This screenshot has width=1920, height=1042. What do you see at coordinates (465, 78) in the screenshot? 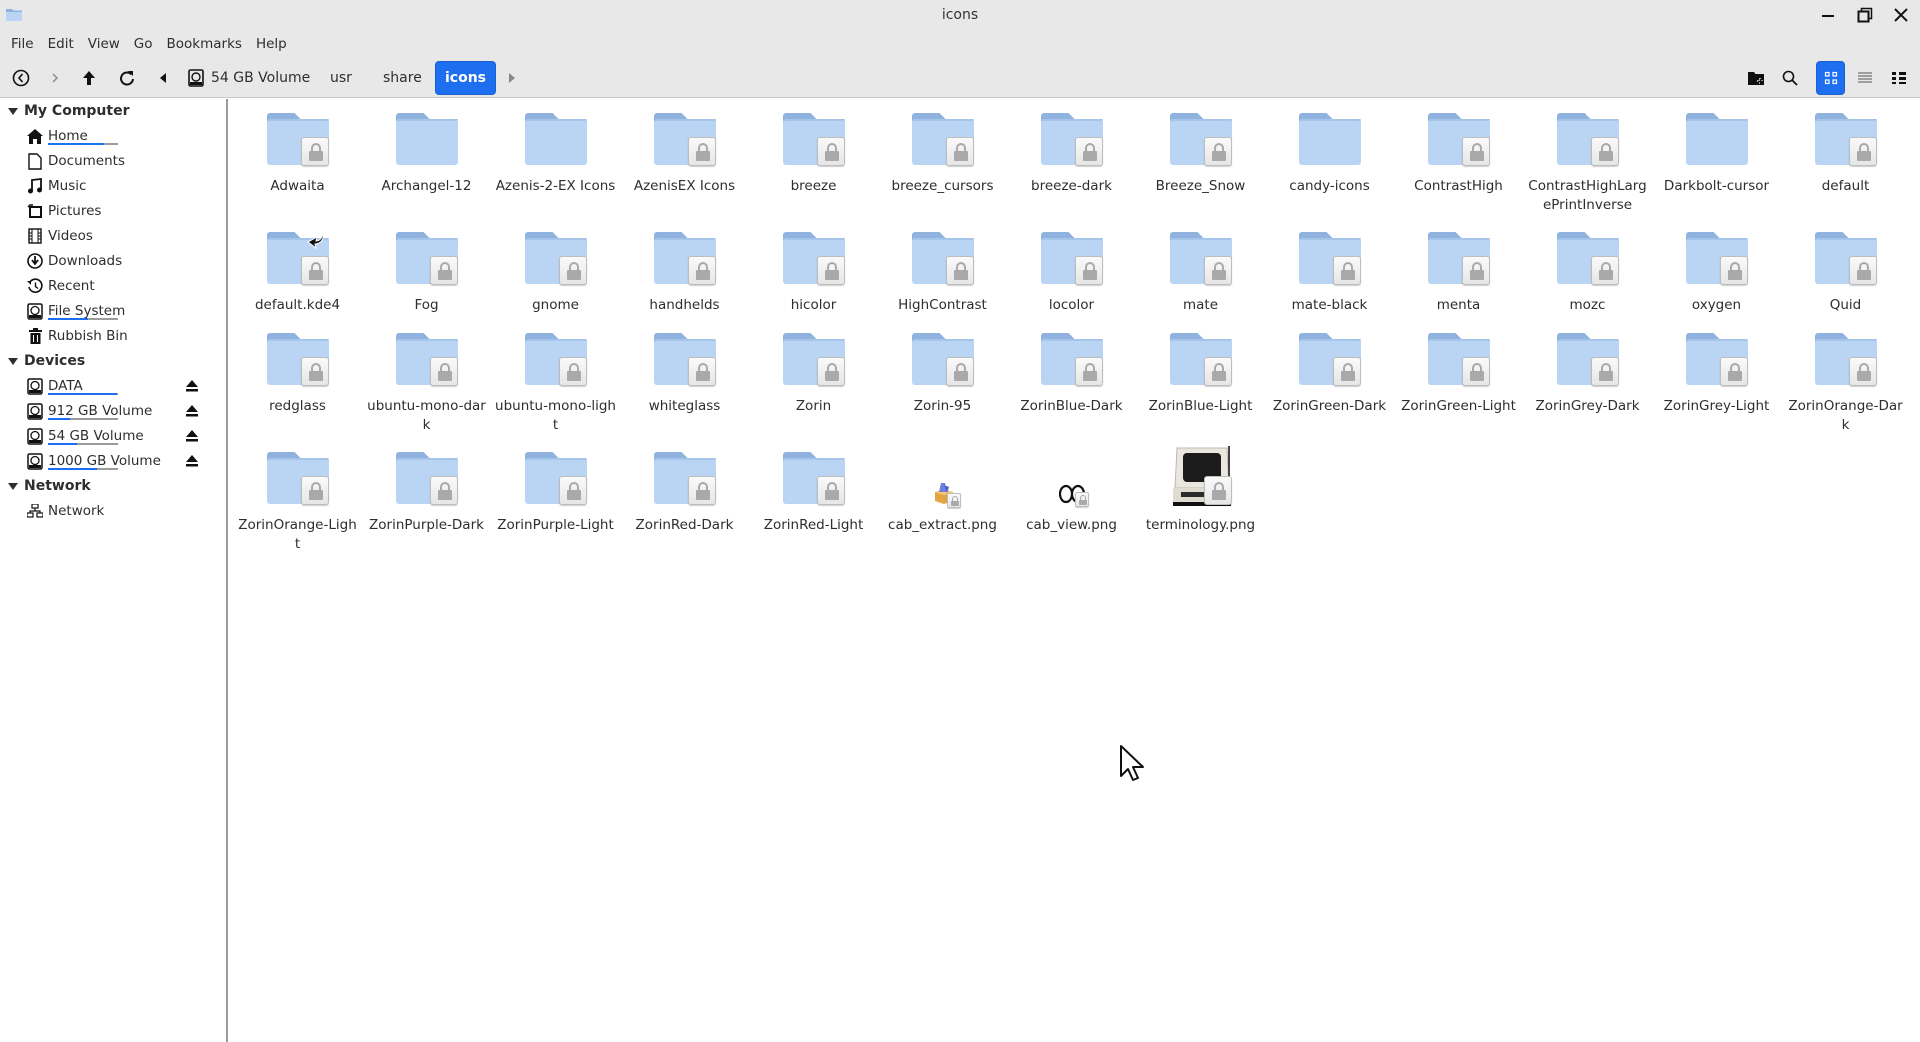
I see `breadcrumb-icons: icons` at bounding box center [465, 78].